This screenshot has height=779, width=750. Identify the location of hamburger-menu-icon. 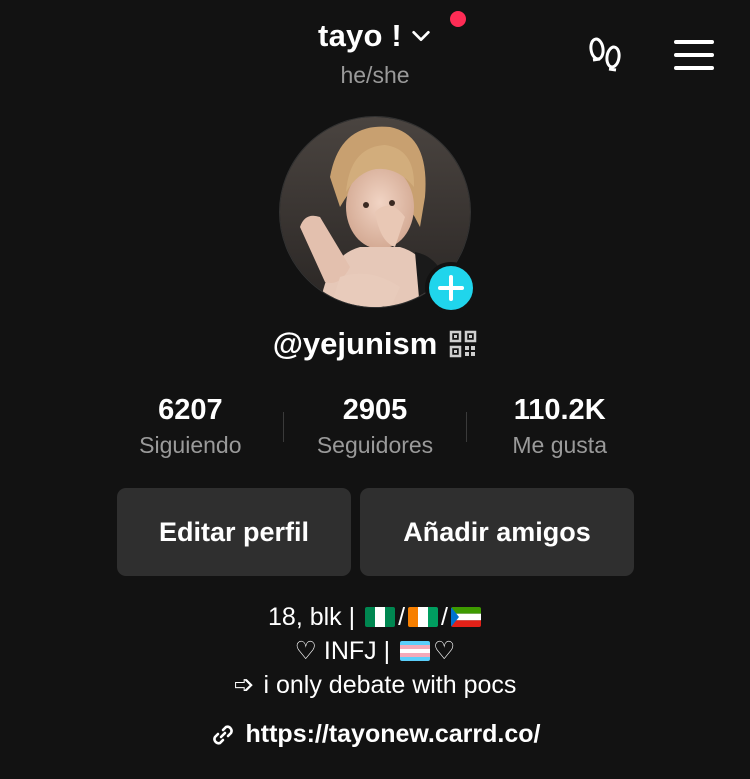
(694, 56).